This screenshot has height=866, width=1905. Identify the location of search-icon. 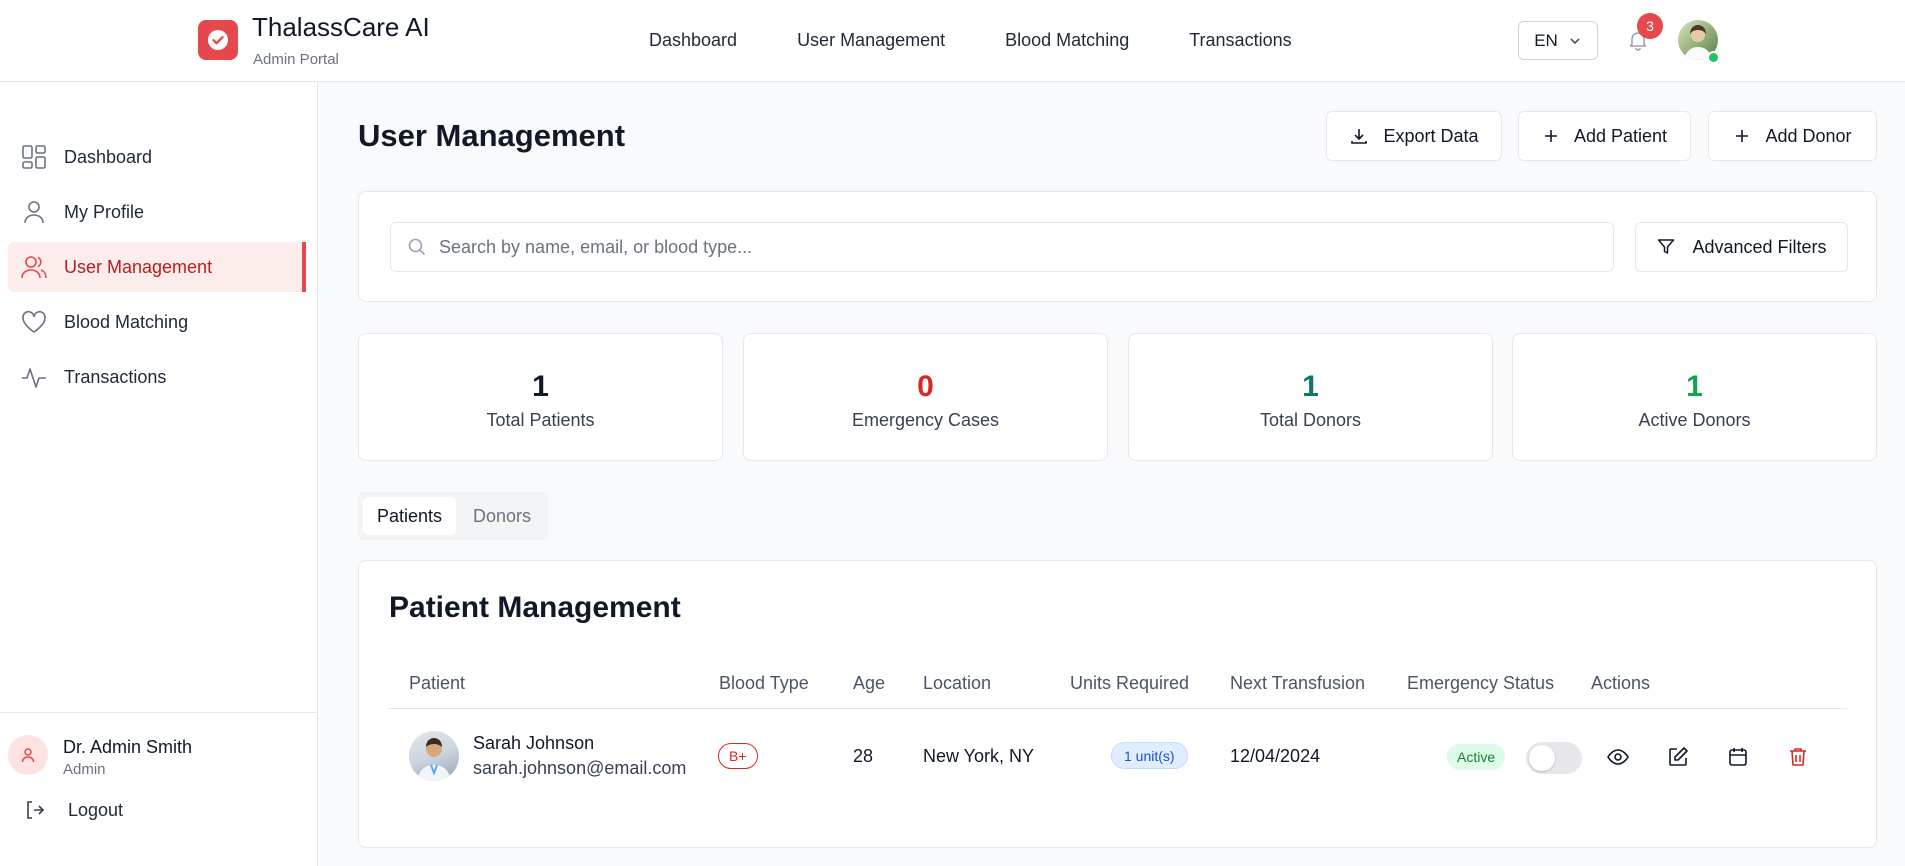
(417, 247).